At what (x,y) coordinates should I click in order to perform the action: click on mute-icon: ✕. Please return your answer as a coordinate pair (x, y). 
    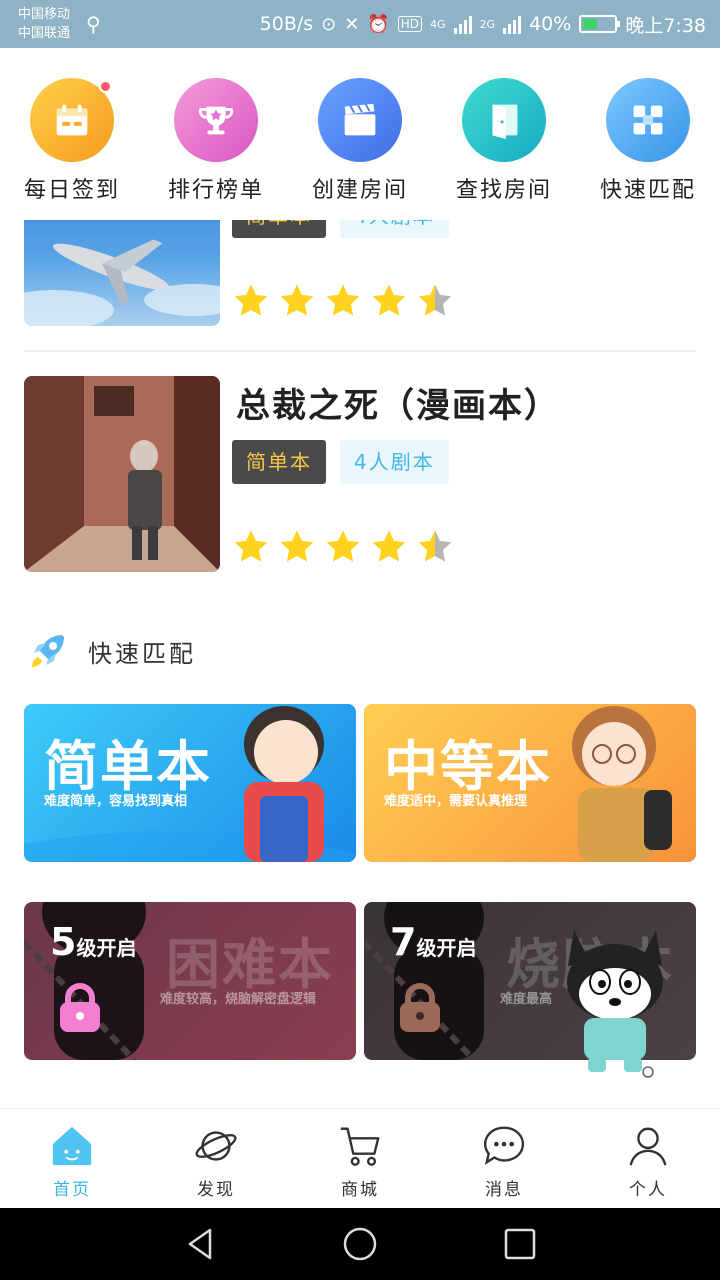
    Looking at the image, I should click on (352, 24).